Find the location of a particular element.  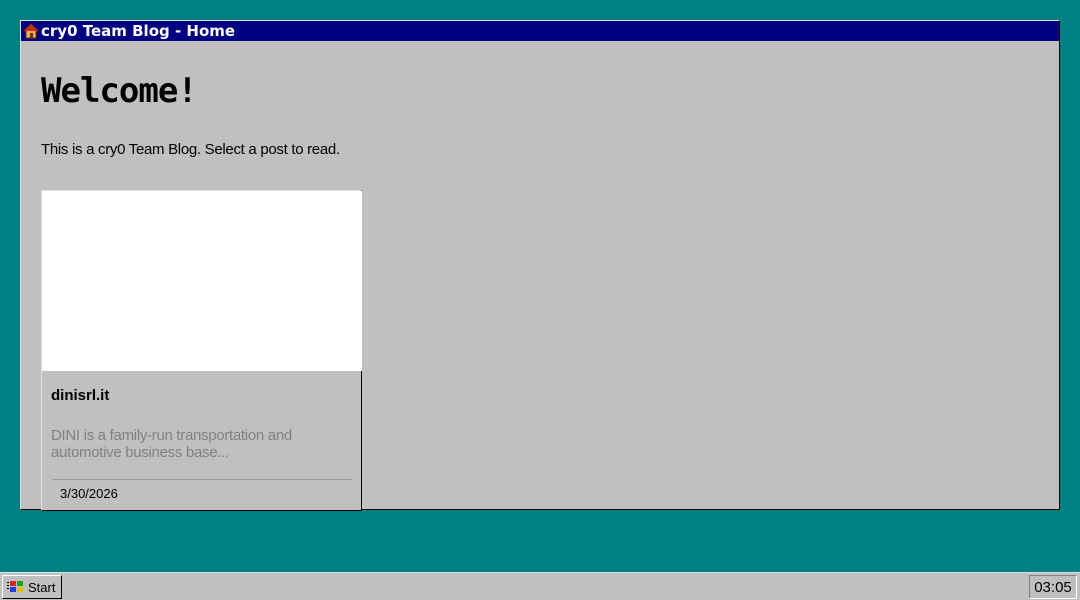

start-button: Start is located at coordinates (32, 587).